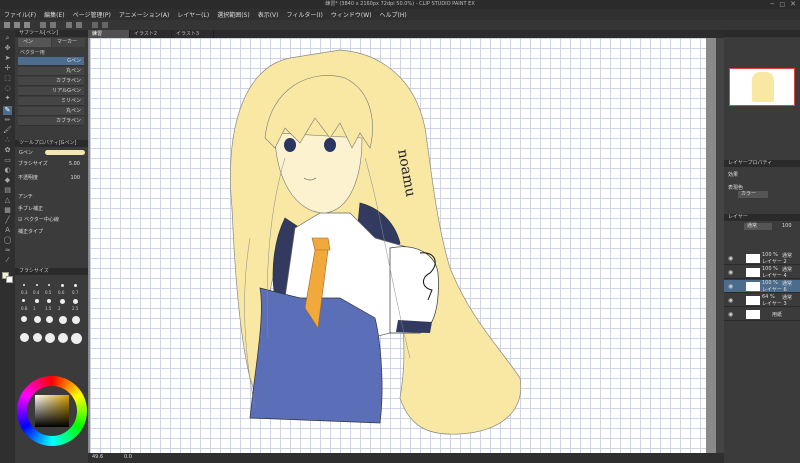  Describe the element at coordinates (233, 14) in the screenshot. I see `menu-selection: 選択範囲(S)` at that location.